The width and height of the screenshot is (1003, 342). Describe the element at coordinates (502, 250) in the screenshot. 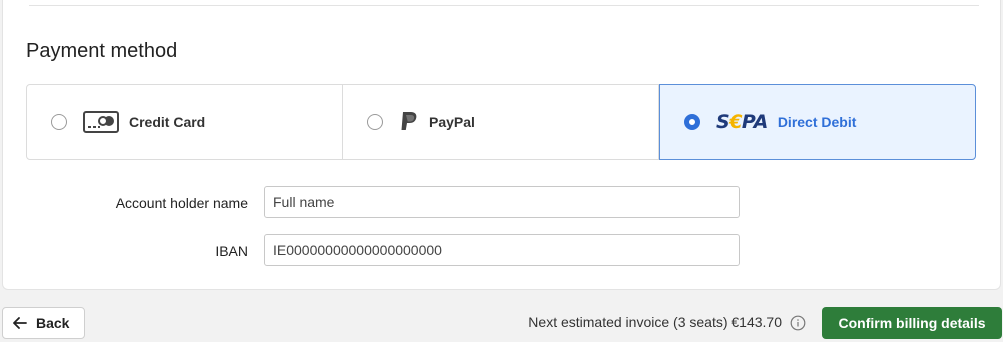

I see `iban-input` at that location.